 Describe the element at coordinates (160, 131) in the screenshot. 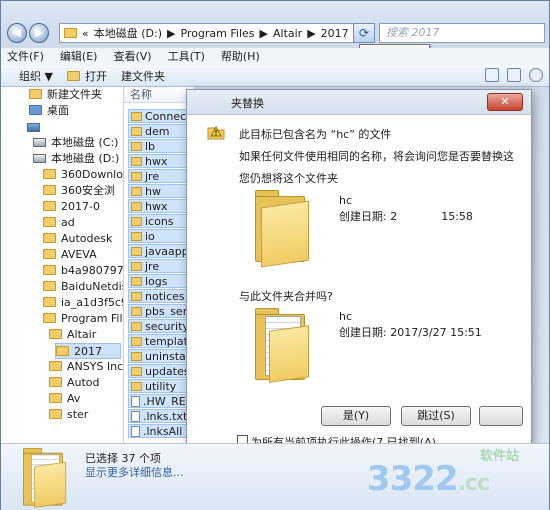

I see `list-item: dem` at that location.